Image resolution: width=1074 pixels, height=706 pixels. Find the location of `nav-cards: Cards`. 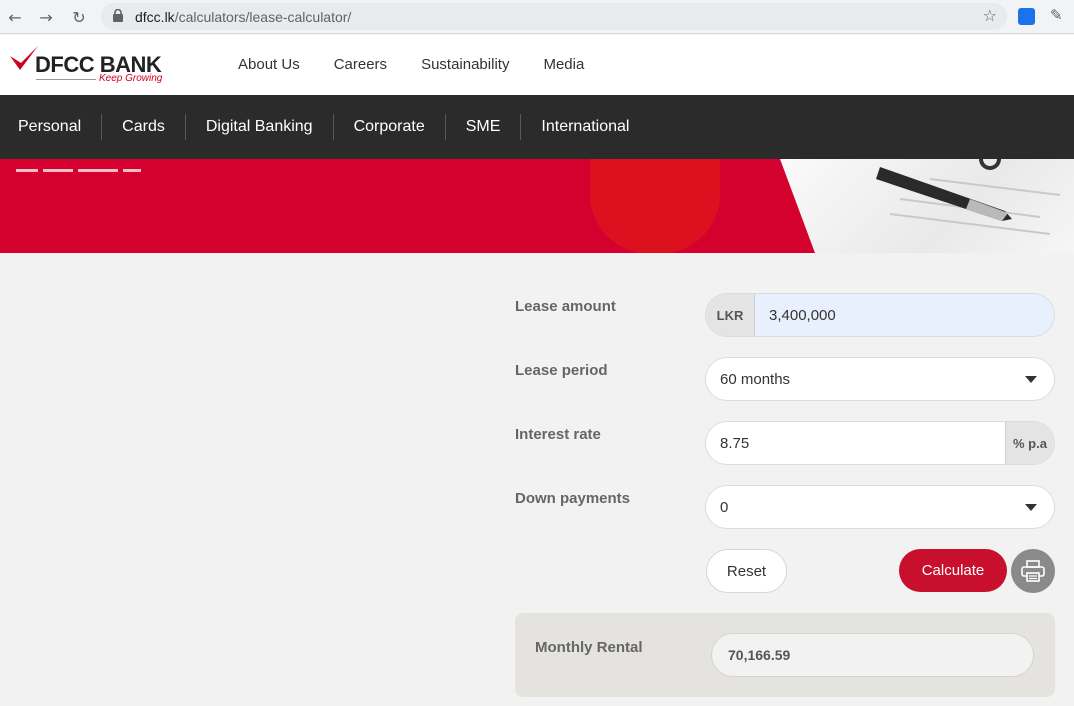

nav-cards: Cards is located at coordinates (143, 127).